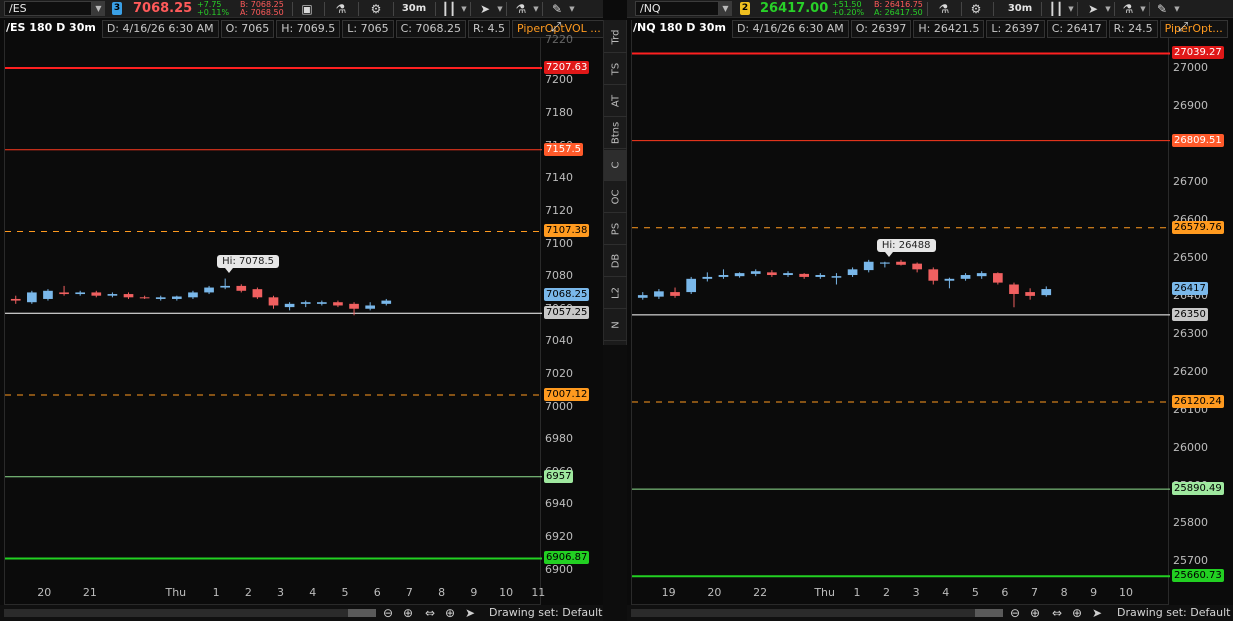  I want to click on price-tick-label: 27000, so click(1190, 68).